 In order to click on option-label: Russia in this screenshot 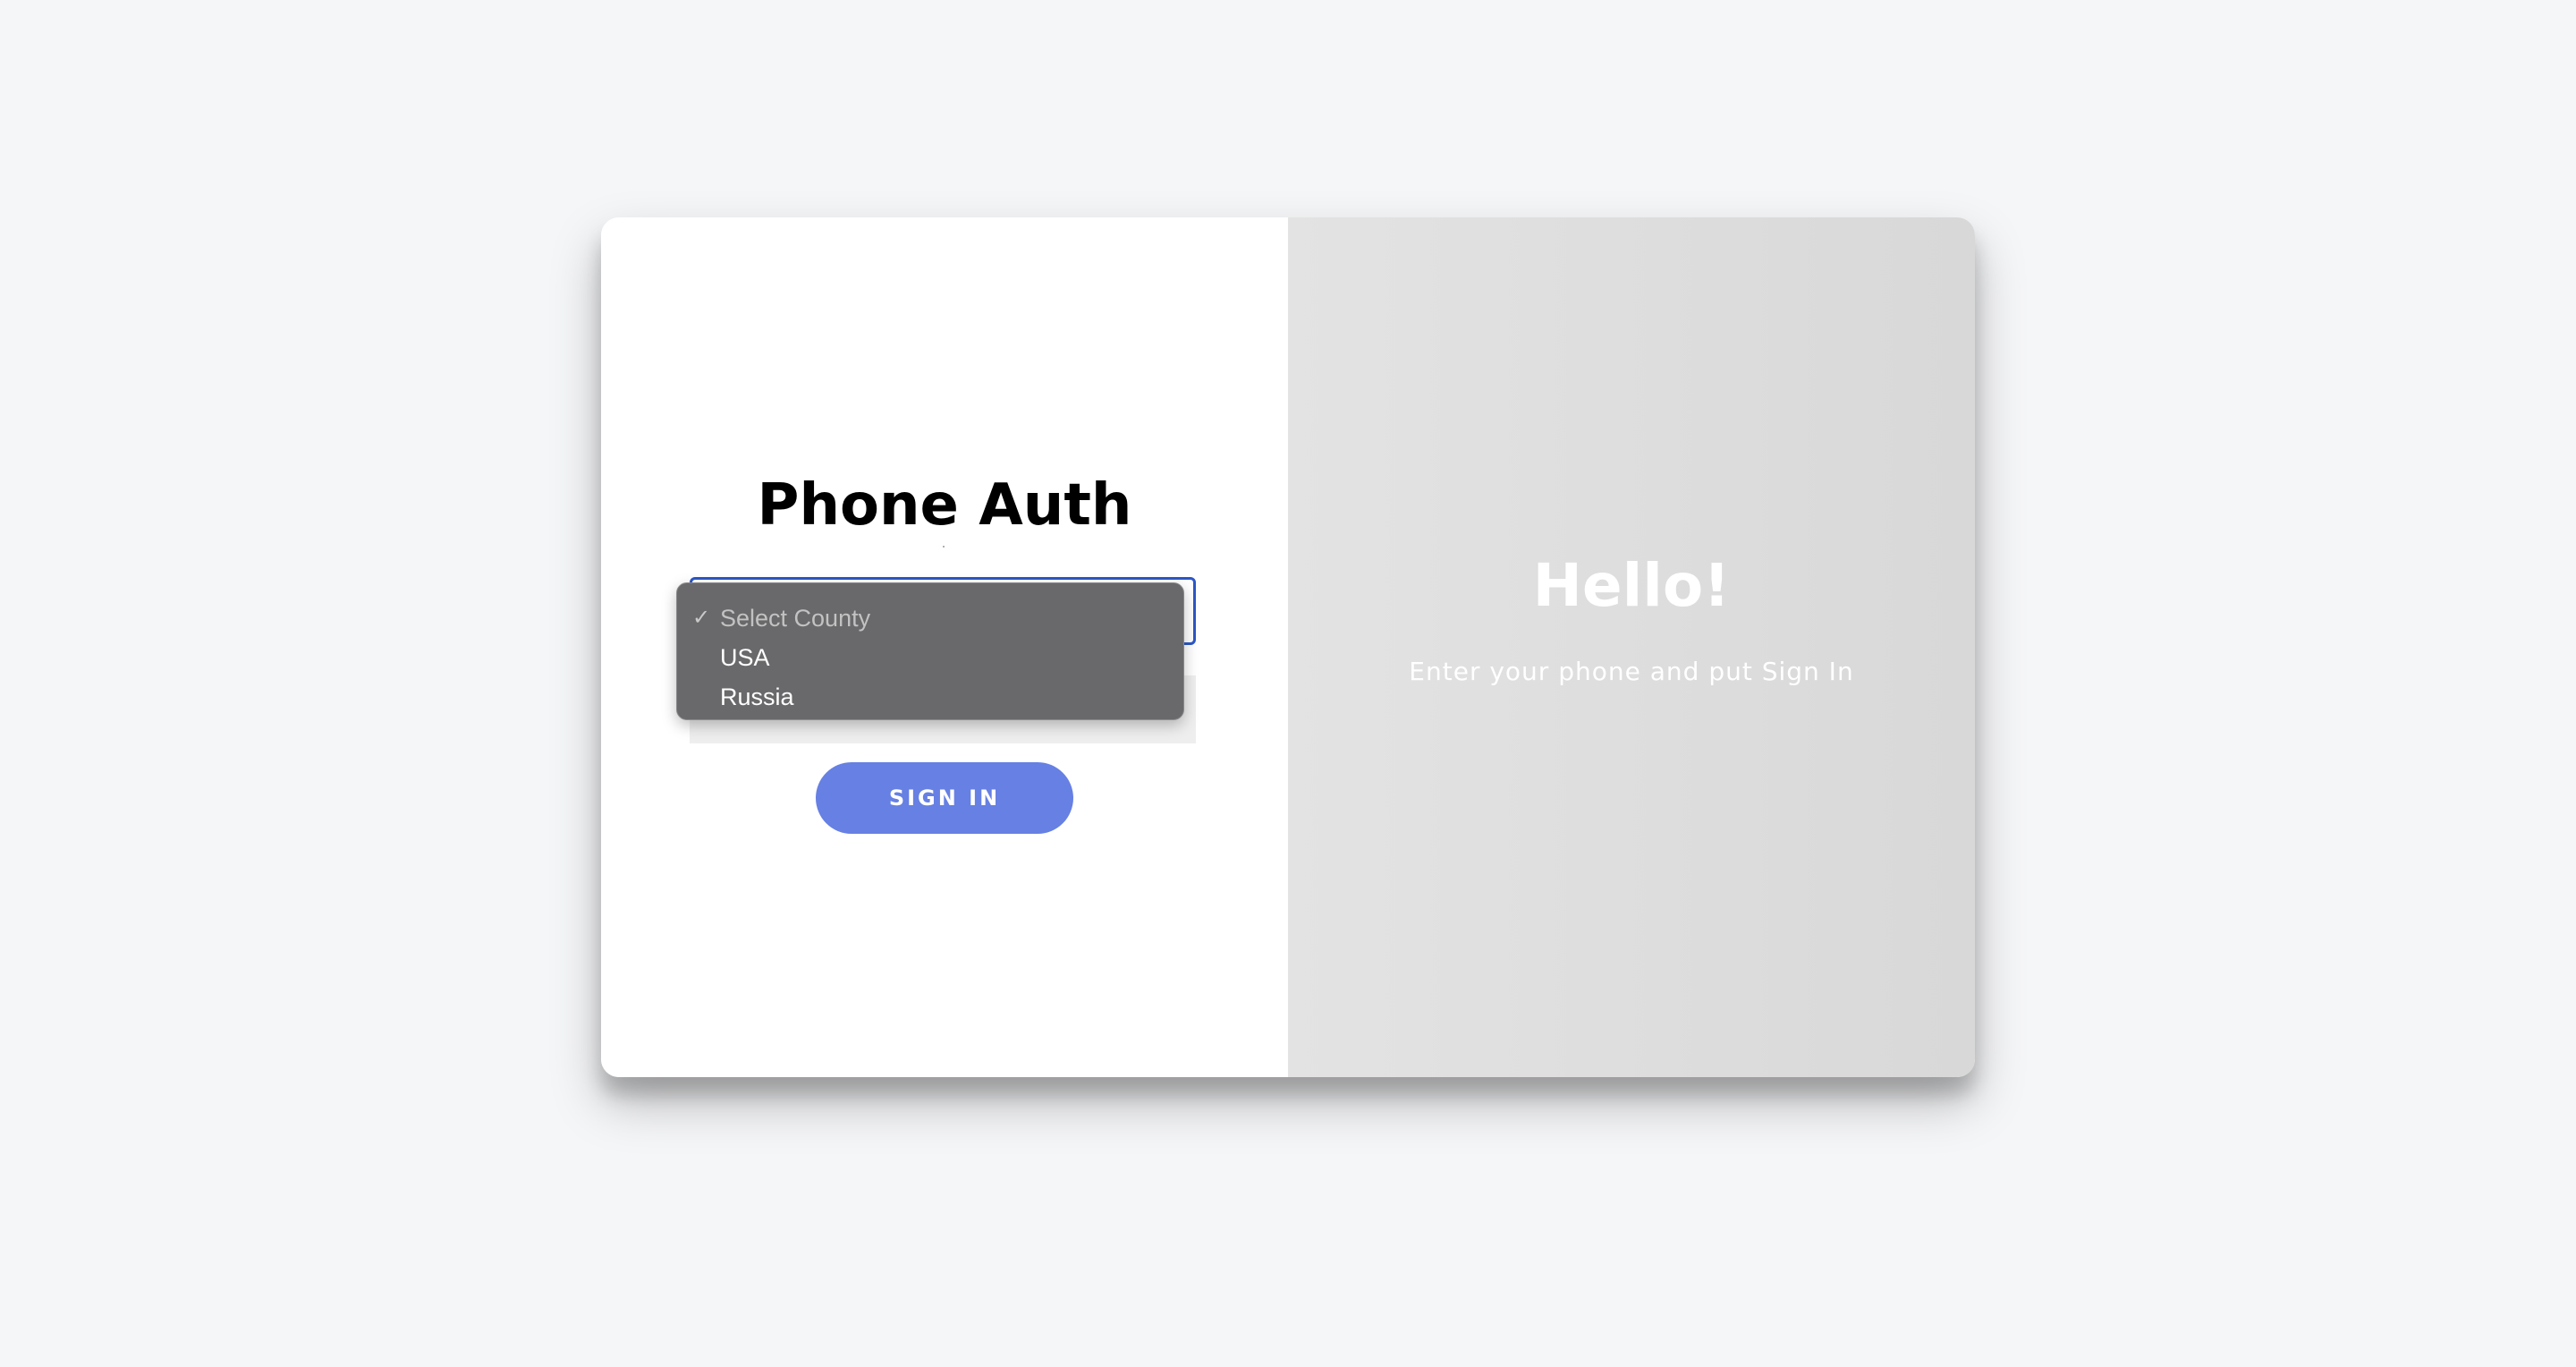, I will do `click(757, 697)`.